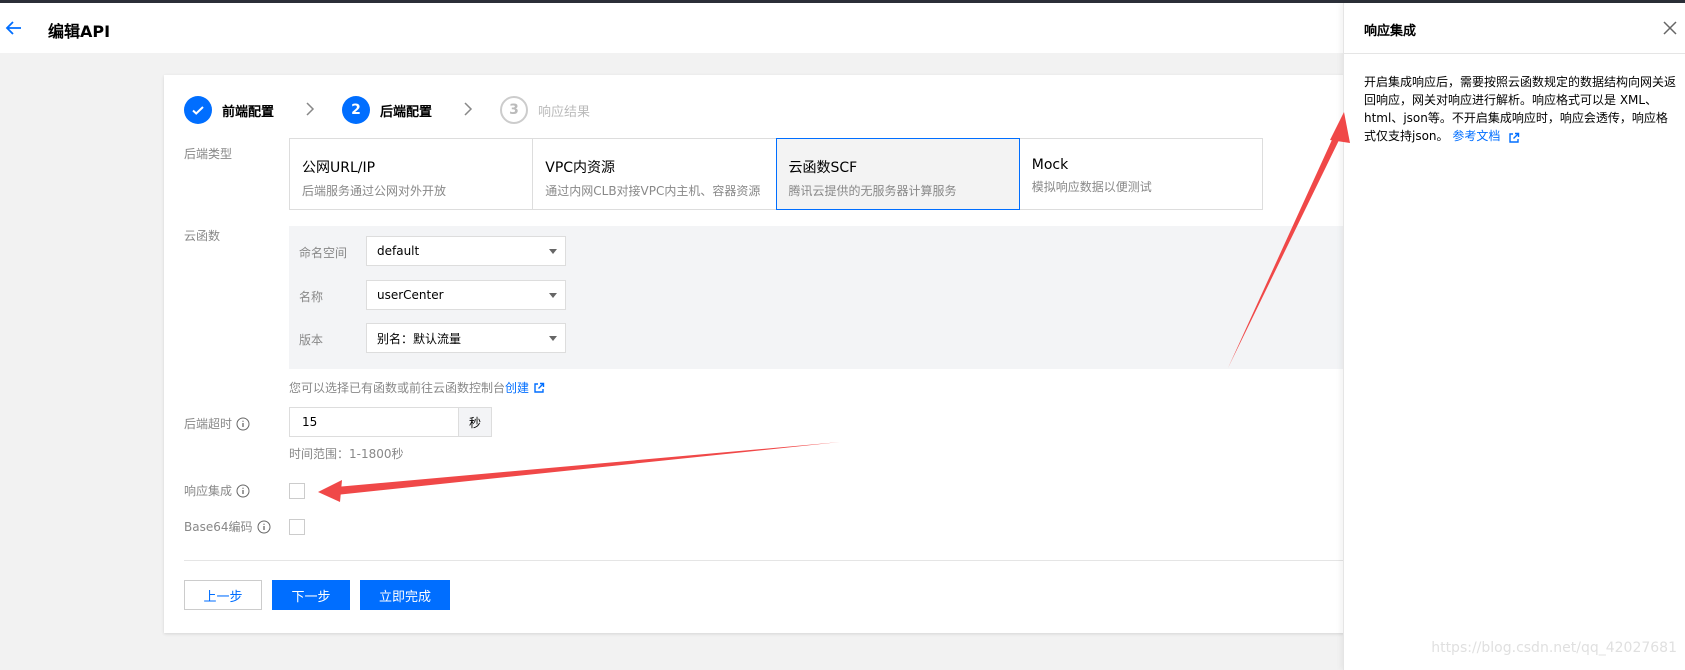 This screenshot has height=670, width=1685. What do you see at coordinates (672, 28) in the screenshot?
I see `page-header: 编辑API` at bounding box center [672, 28].